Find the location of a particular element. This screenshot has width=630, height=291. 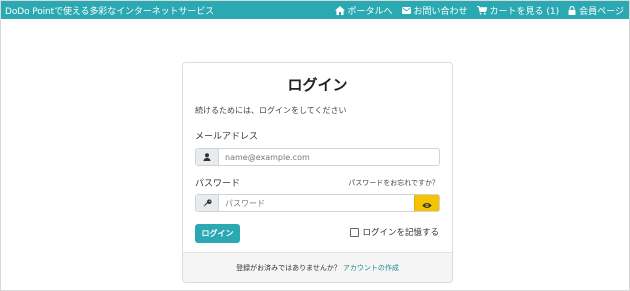

login-lead-text: 続けるためには、ログインをしてください is located at coordinates (271, 110).